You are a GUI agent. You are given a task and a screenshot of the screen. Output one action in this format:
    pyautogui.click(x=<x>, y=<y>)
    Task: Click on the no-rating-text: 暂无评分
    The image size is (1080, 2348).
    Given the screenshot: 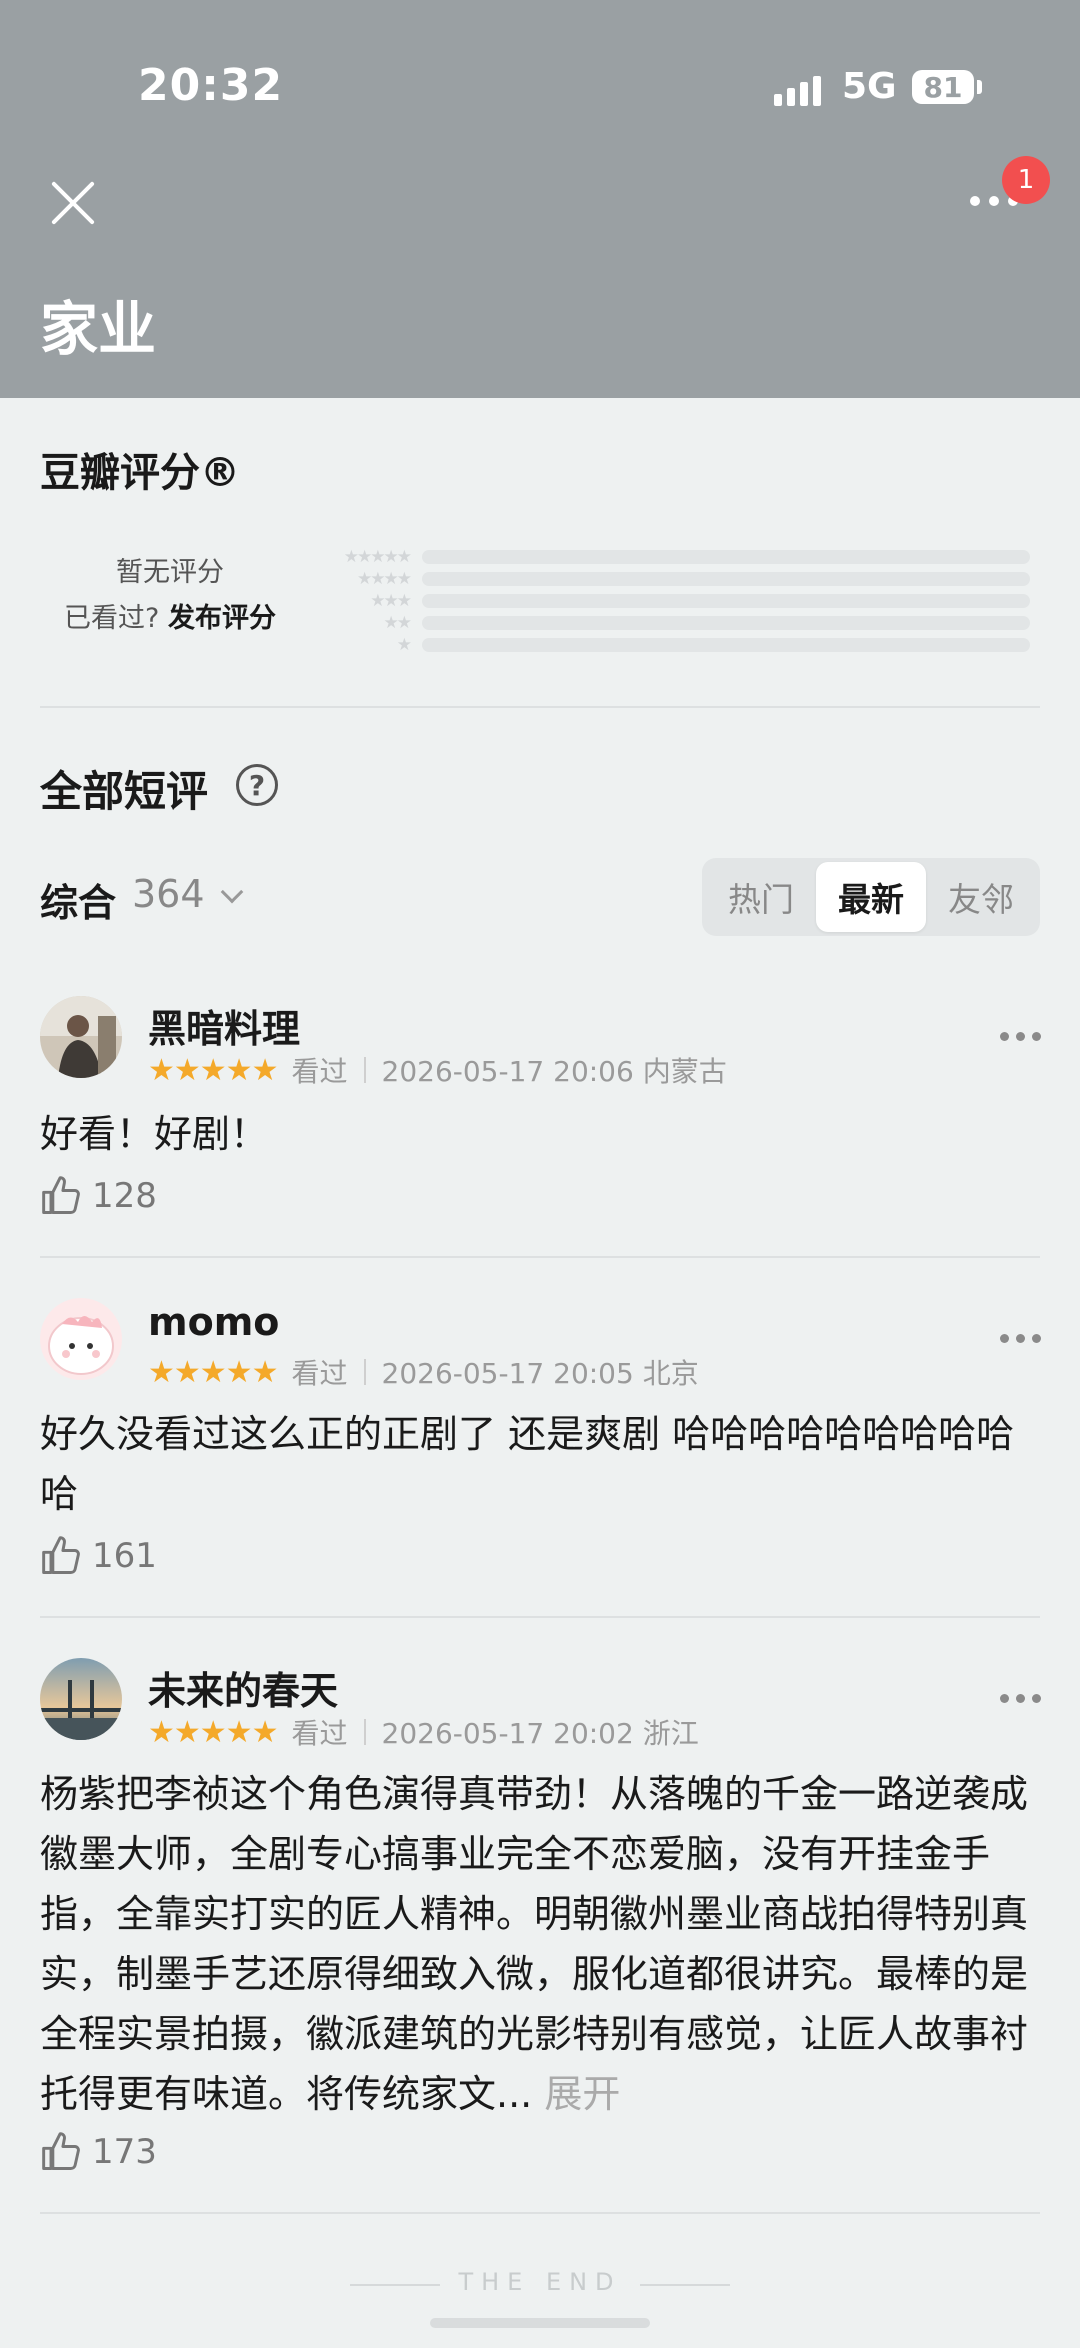 What is the action you would take?
    pyautogui.click(x=170, y=572)
    